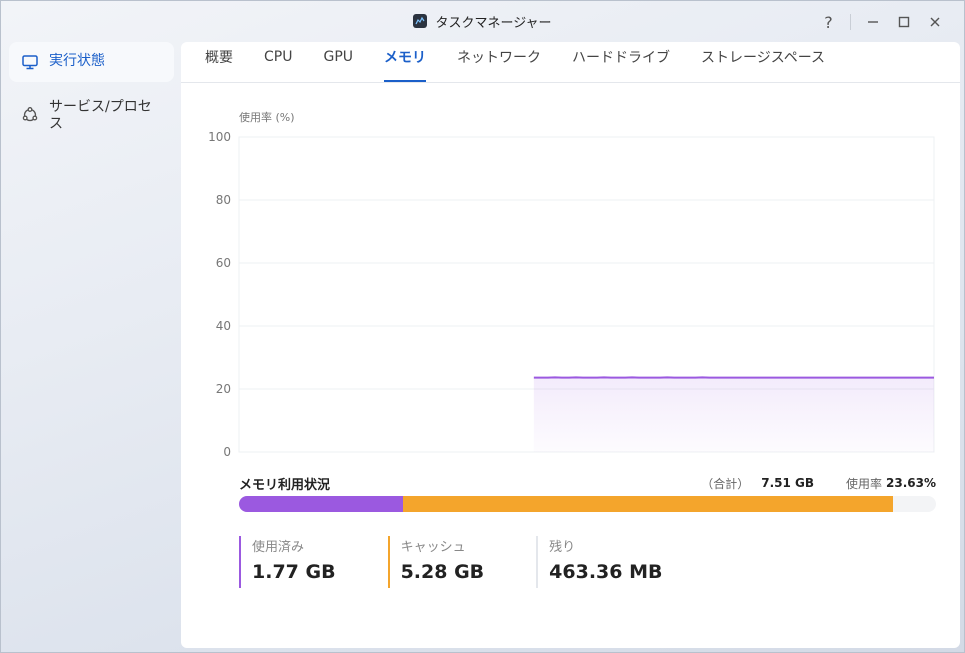  Describe the element at coordinates (587, 483) in the screenshot. I see `memory-usage-header: メモリ利用状況 （合計） 7.51 GB 使用率 23.63%` at that location.